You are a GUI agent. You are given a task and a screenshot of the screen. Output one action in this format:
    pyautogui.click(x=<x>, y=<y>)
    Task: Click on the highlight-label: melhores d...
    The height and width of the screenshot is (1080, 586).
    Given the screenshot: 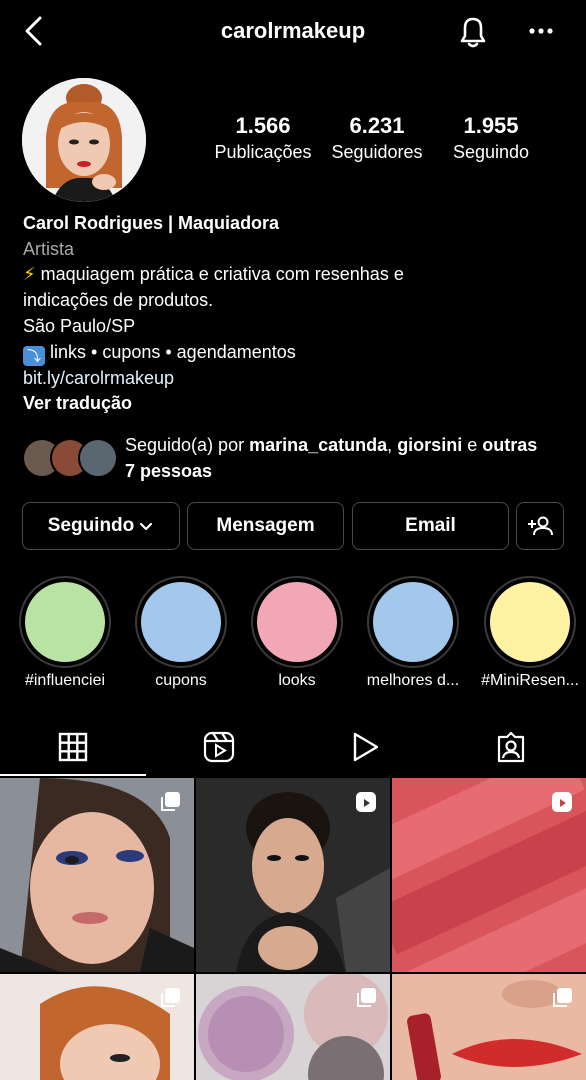 What is the action you would take?
    pyautogui.click(x=413, y=680)
    